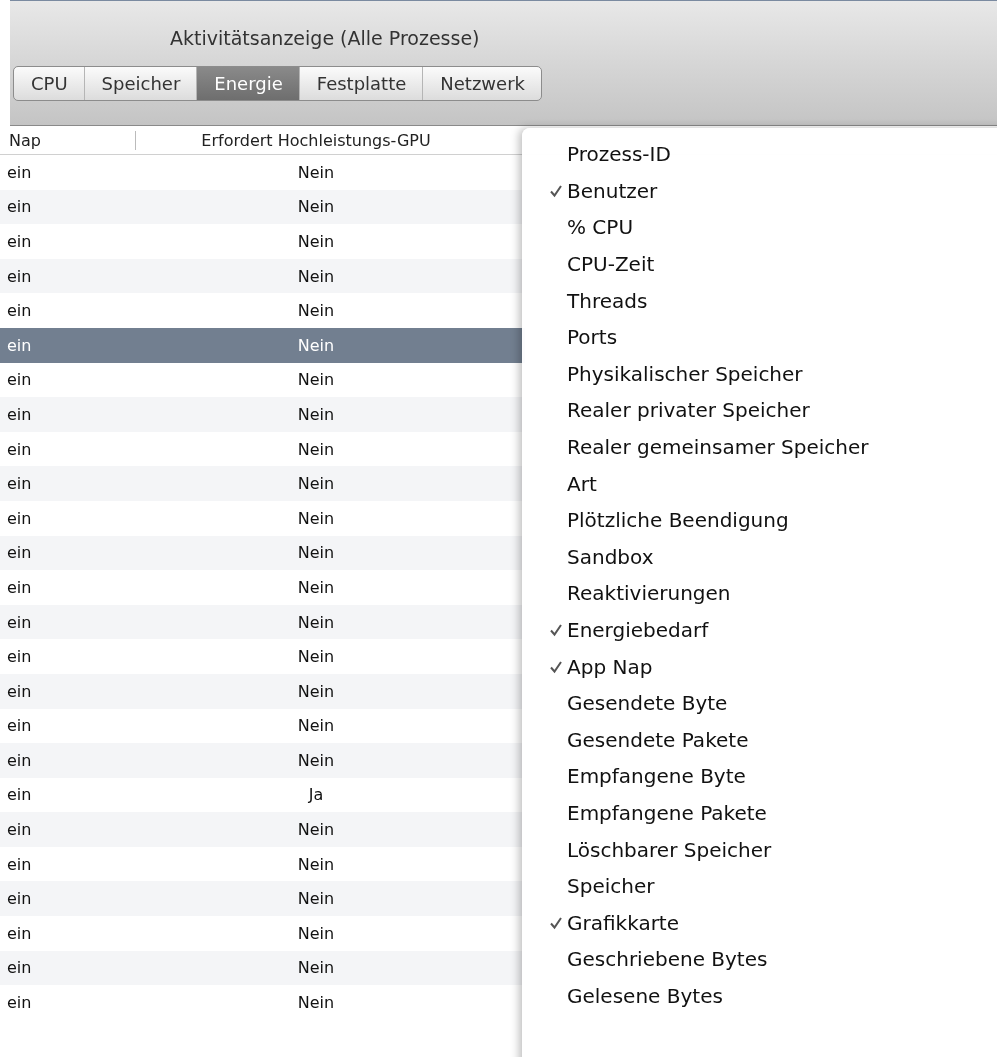 Image resolution: width=997 pixels, height=1057 pixels. Describe the element at coordinates (759, 886) in the screenshot. I see `menu-item: Speicher` at that location.